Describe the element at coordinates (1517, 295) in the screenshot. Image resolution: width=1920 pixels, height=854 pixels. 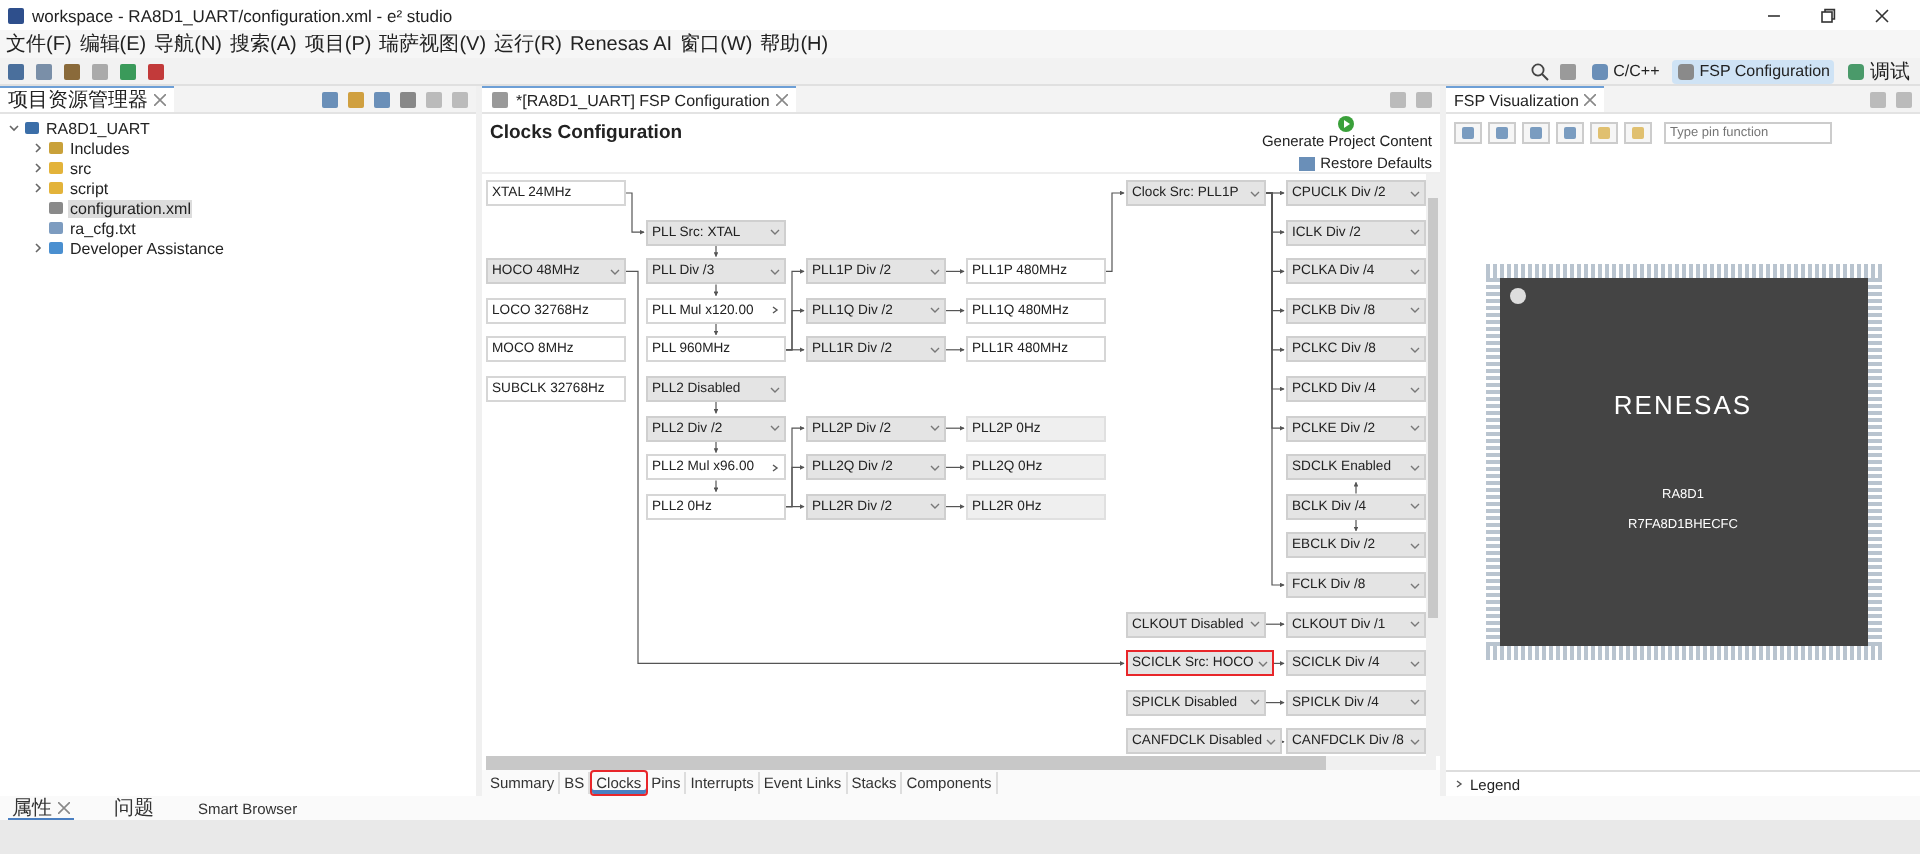
I see `pin-one-marker` at that location.